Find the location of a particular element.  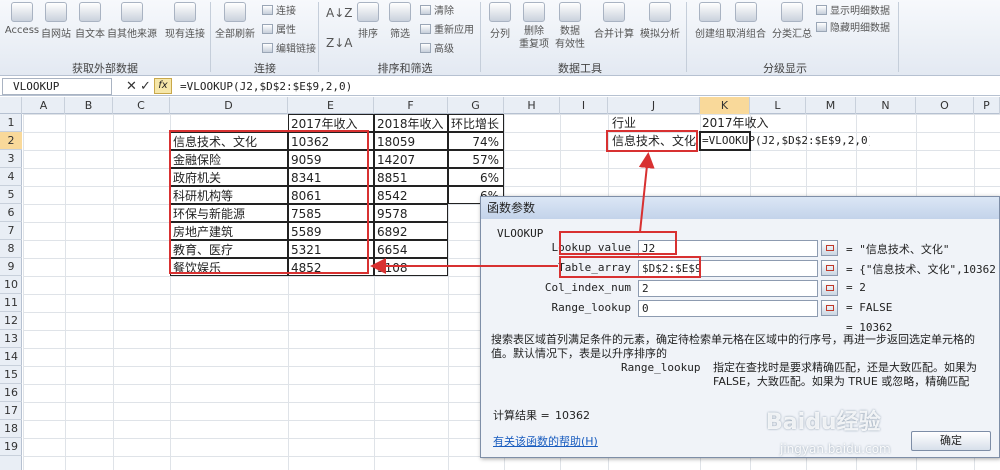

ribbon-separator is located at coordinates (210, 37).